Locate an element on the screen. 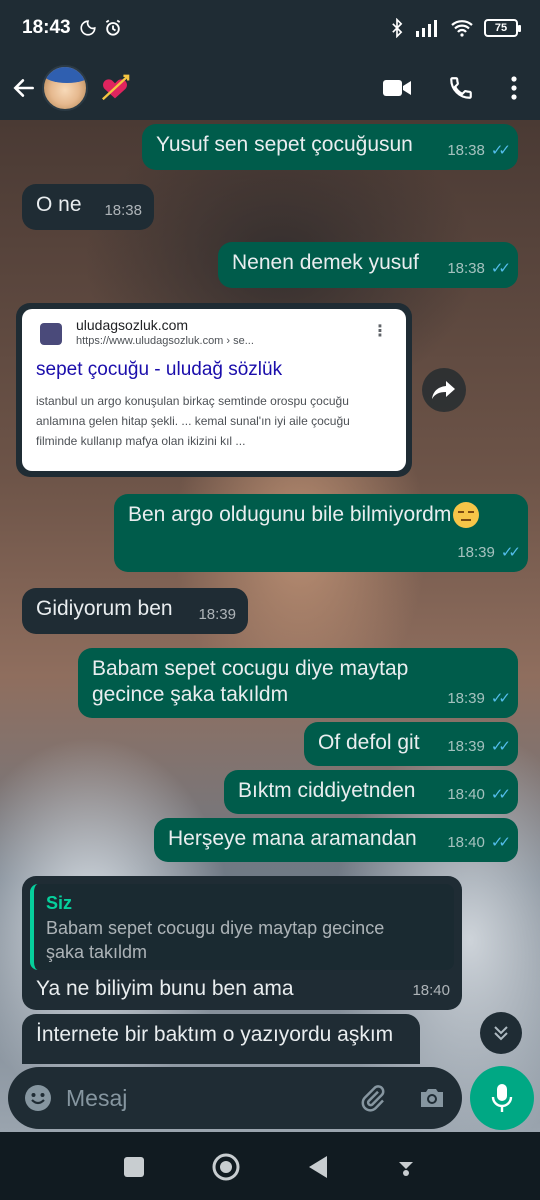  voice-message-button is located at coordinates (502, 1098).